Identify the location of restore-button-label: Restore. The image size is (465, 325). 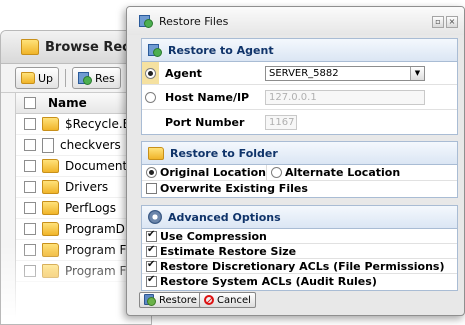
(178, 300).